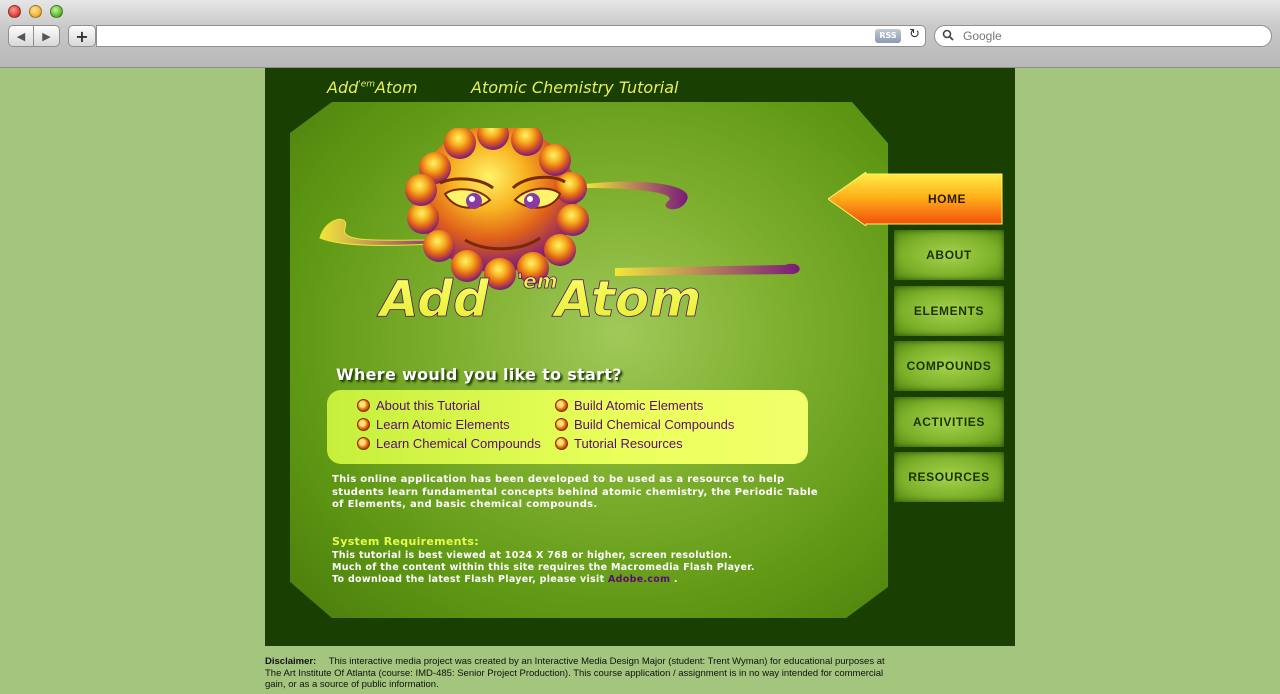  I want to click on nav-compounds: COMPOUNDS, so click(949, 366).